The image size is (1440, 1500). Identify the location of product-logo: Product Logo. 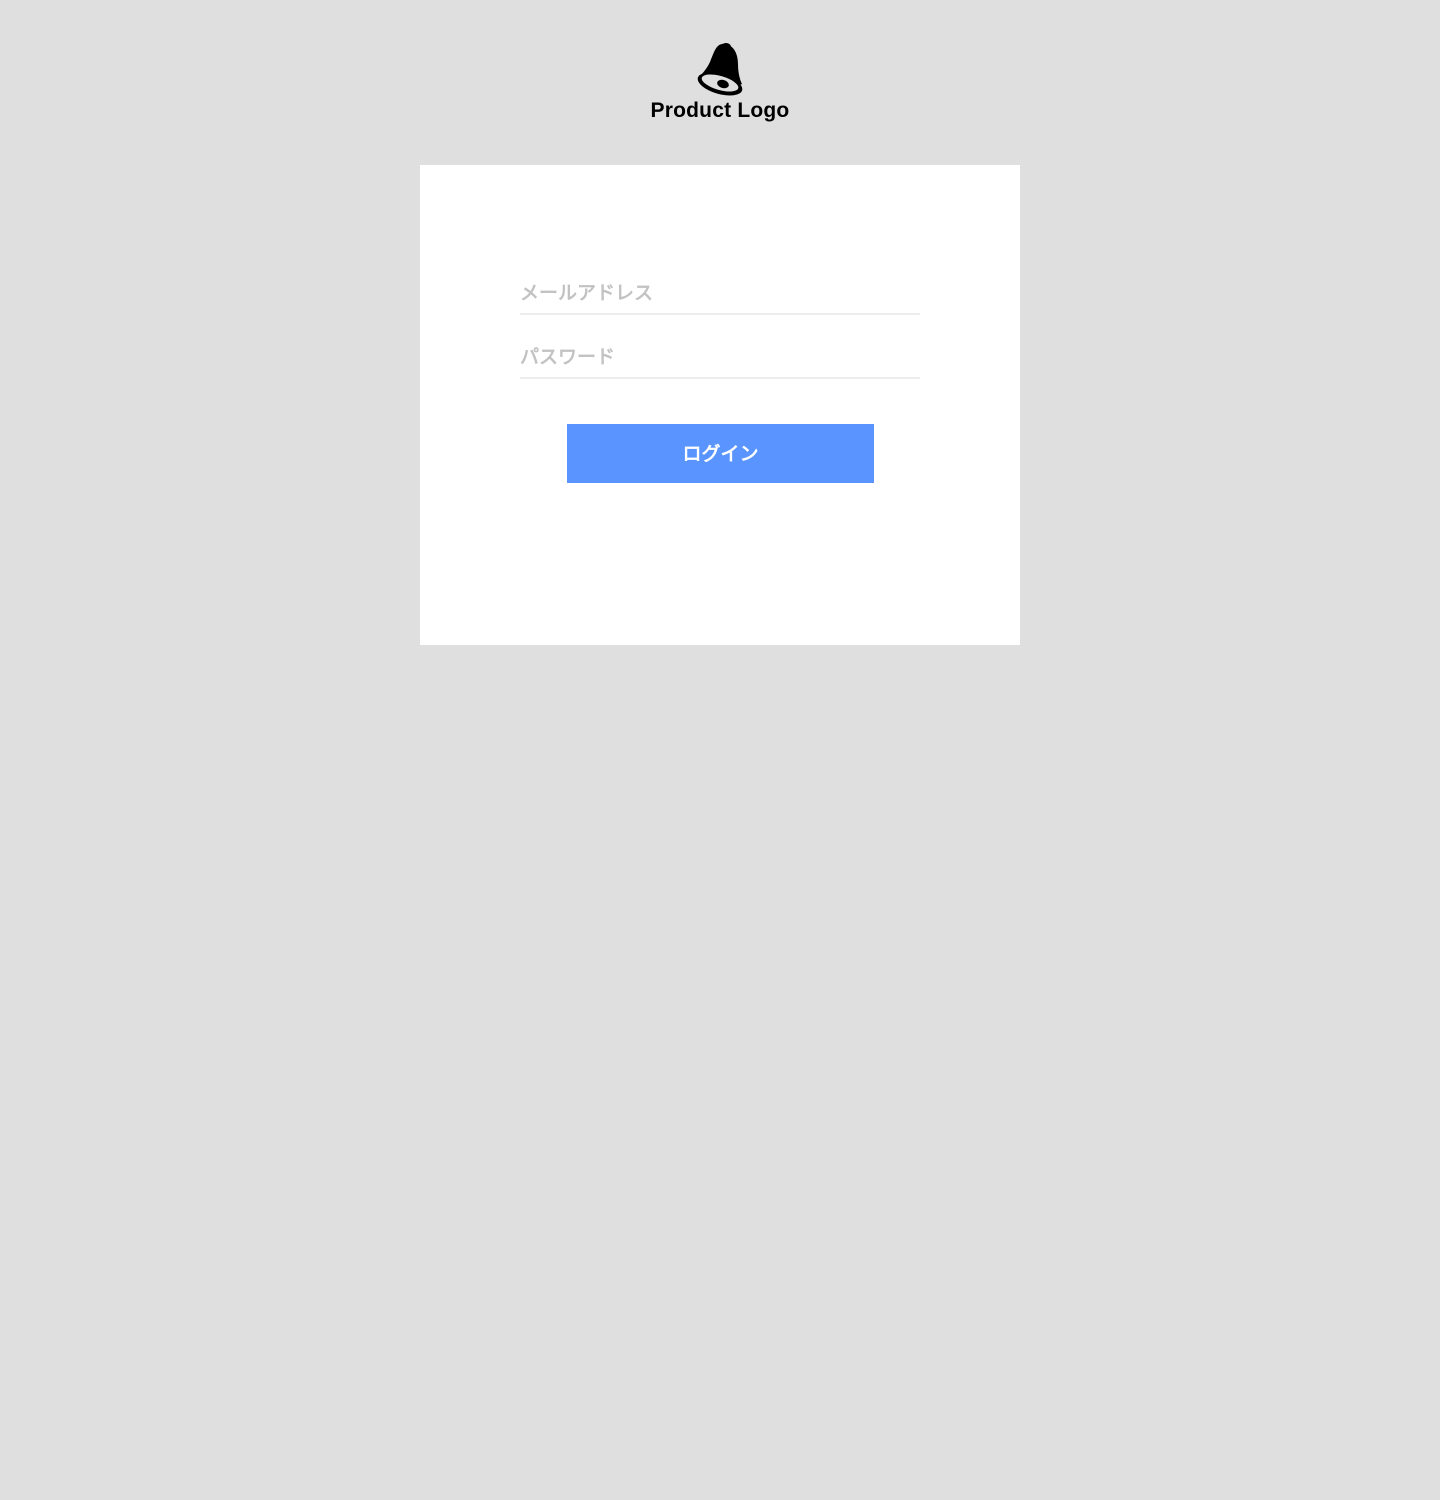
(720, 82).